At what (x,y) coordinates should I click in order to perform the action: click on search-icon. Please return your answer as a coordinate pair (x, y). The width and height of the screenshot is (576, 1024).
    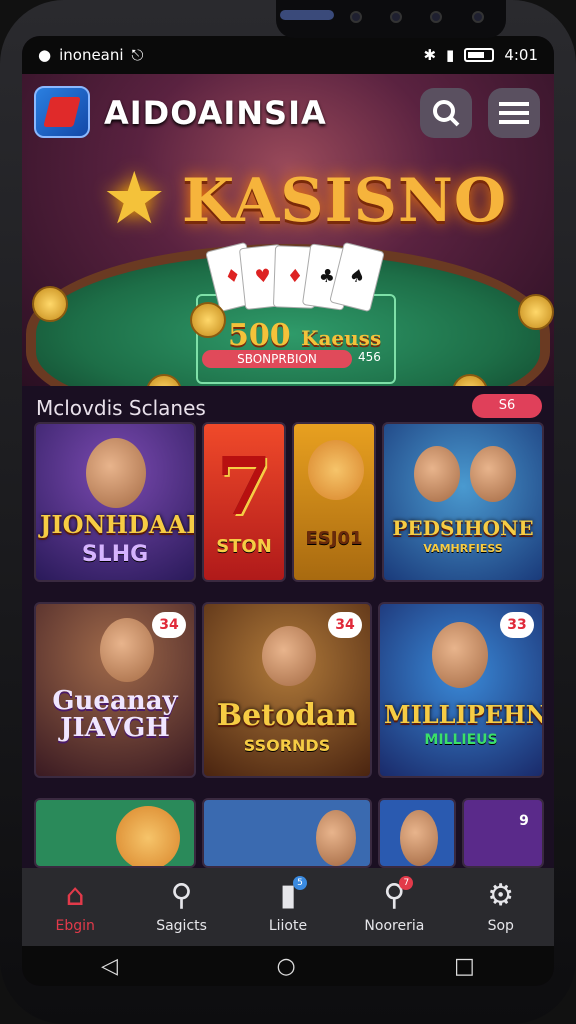
    Looking at the image, I should click on (446, 113).